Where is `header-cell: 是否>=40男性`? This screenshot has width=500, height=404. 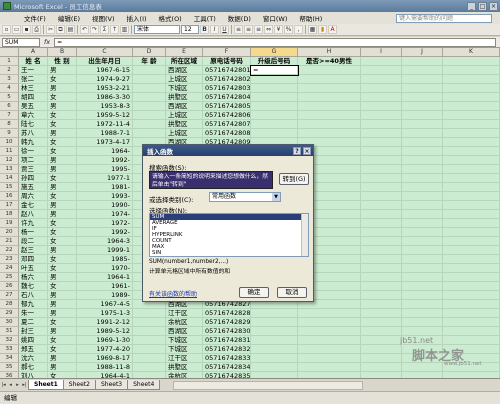 header-cell: 是否>=40男性 is located at coordinates (329, 61).